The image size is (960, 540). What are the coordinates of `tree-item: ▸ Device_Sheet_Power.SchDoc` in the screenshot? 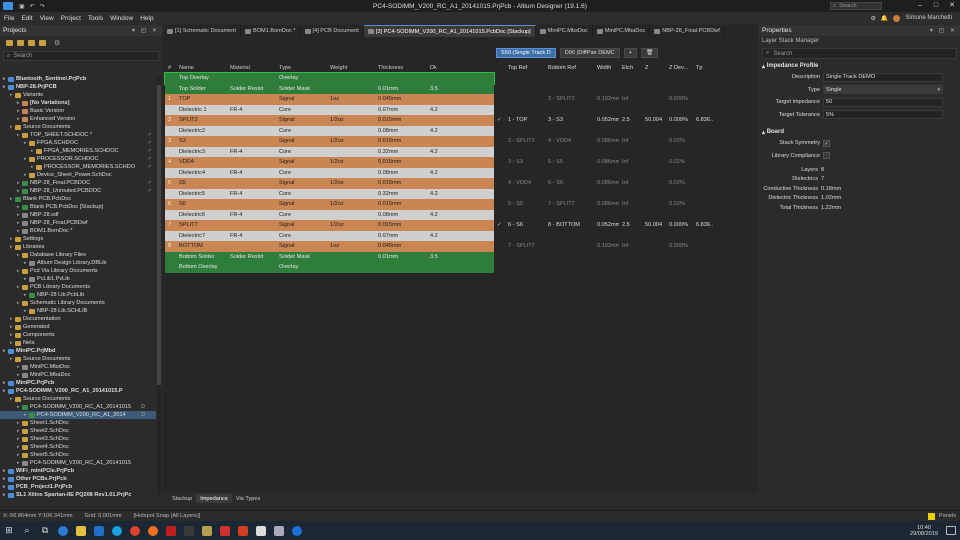 It's located at (78, 175).